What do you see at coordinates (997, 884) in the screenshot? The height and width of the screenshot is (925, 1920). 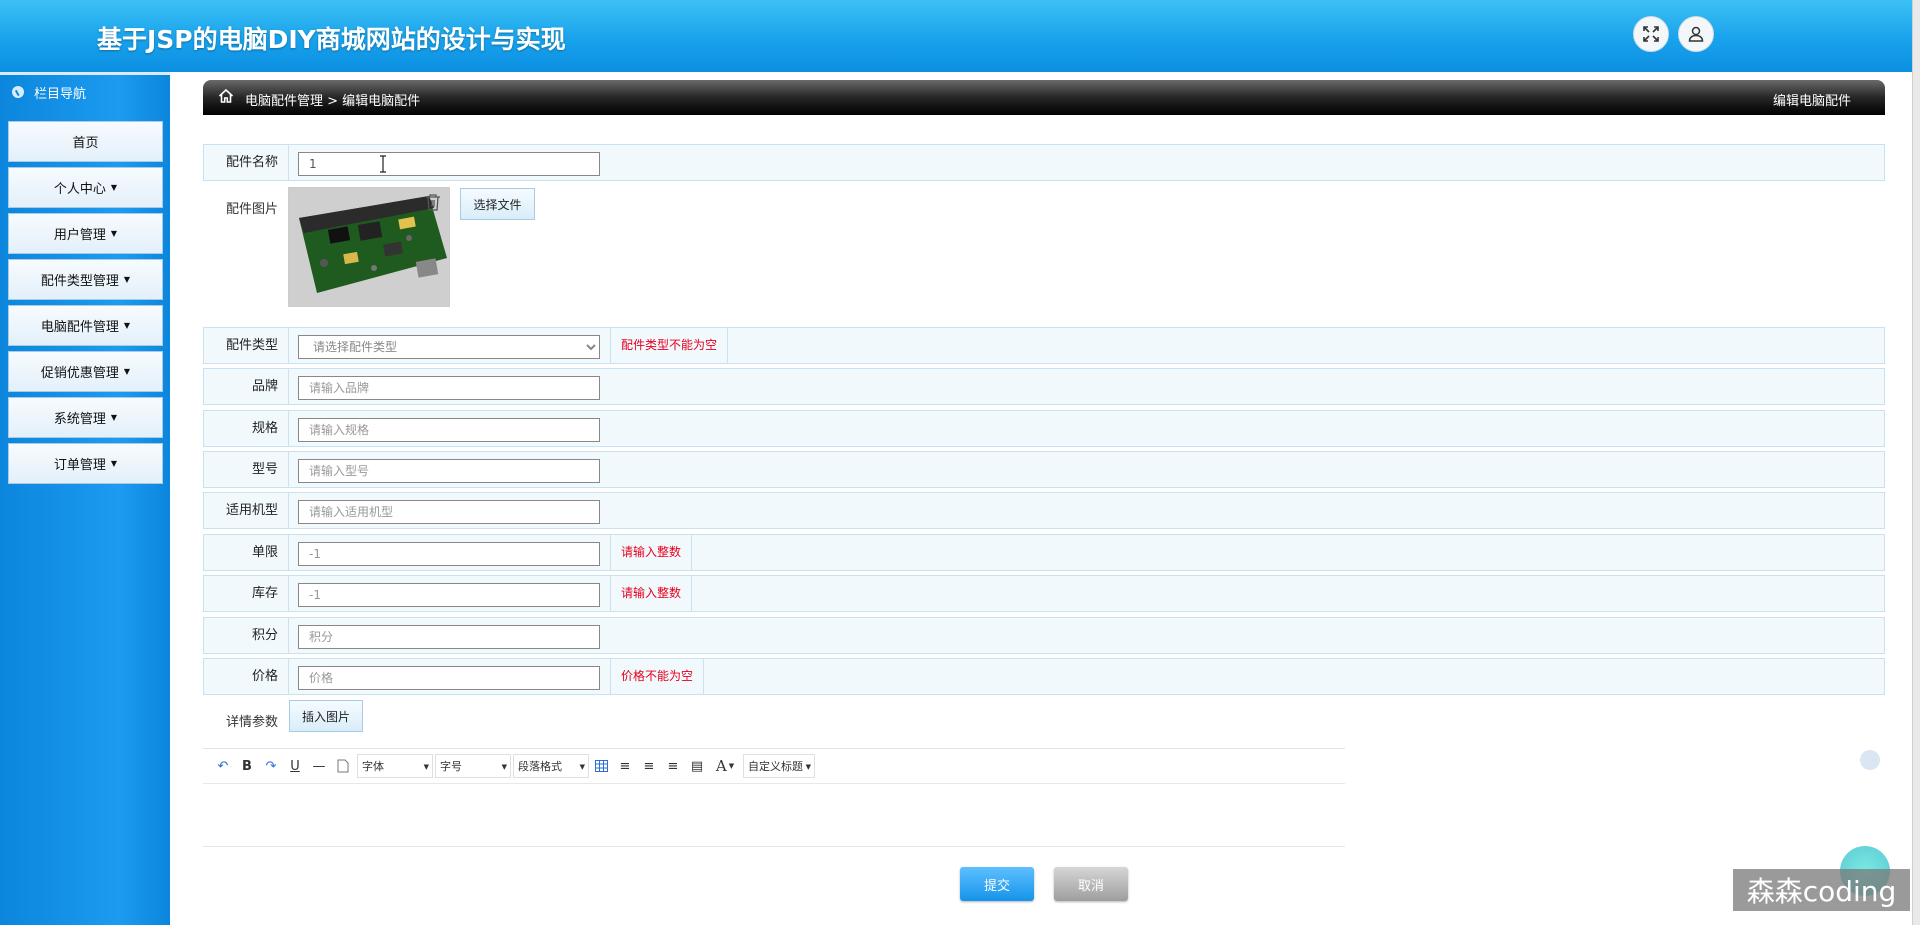 I see `submit-button: 提交` at bounding box center [997, 884].